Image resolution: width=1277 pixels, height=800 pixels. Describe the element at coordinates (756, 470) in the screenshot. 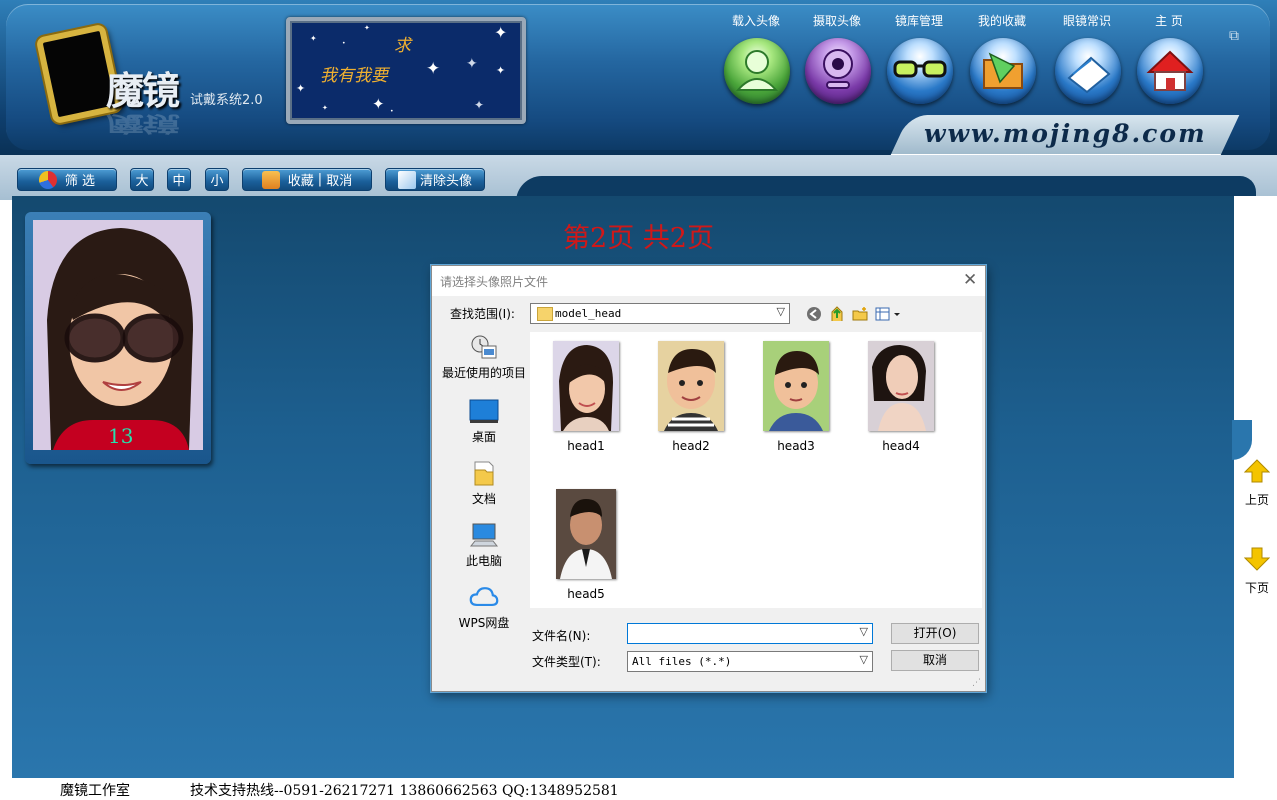

I see `file-list: head1 head2 head3 head4 head5` at that location.